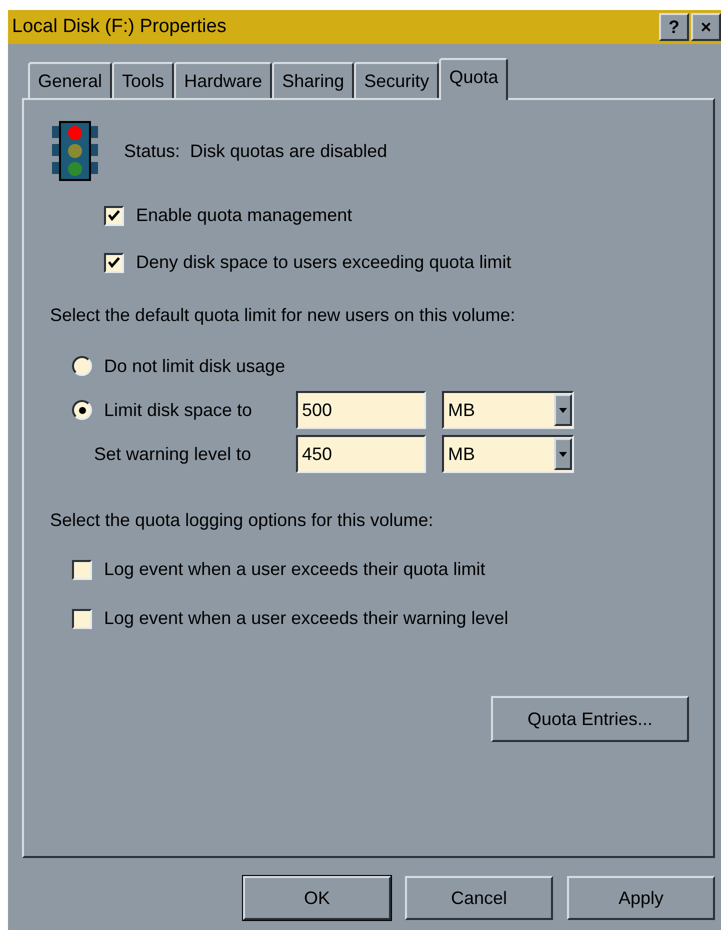 Image resolution: width=721 pixels, height=930 pixels. What do you see at coordinates (179, 410) in the screenshot?
I see `radio-label: Limit disk space to` at bounding box center [179, 410].